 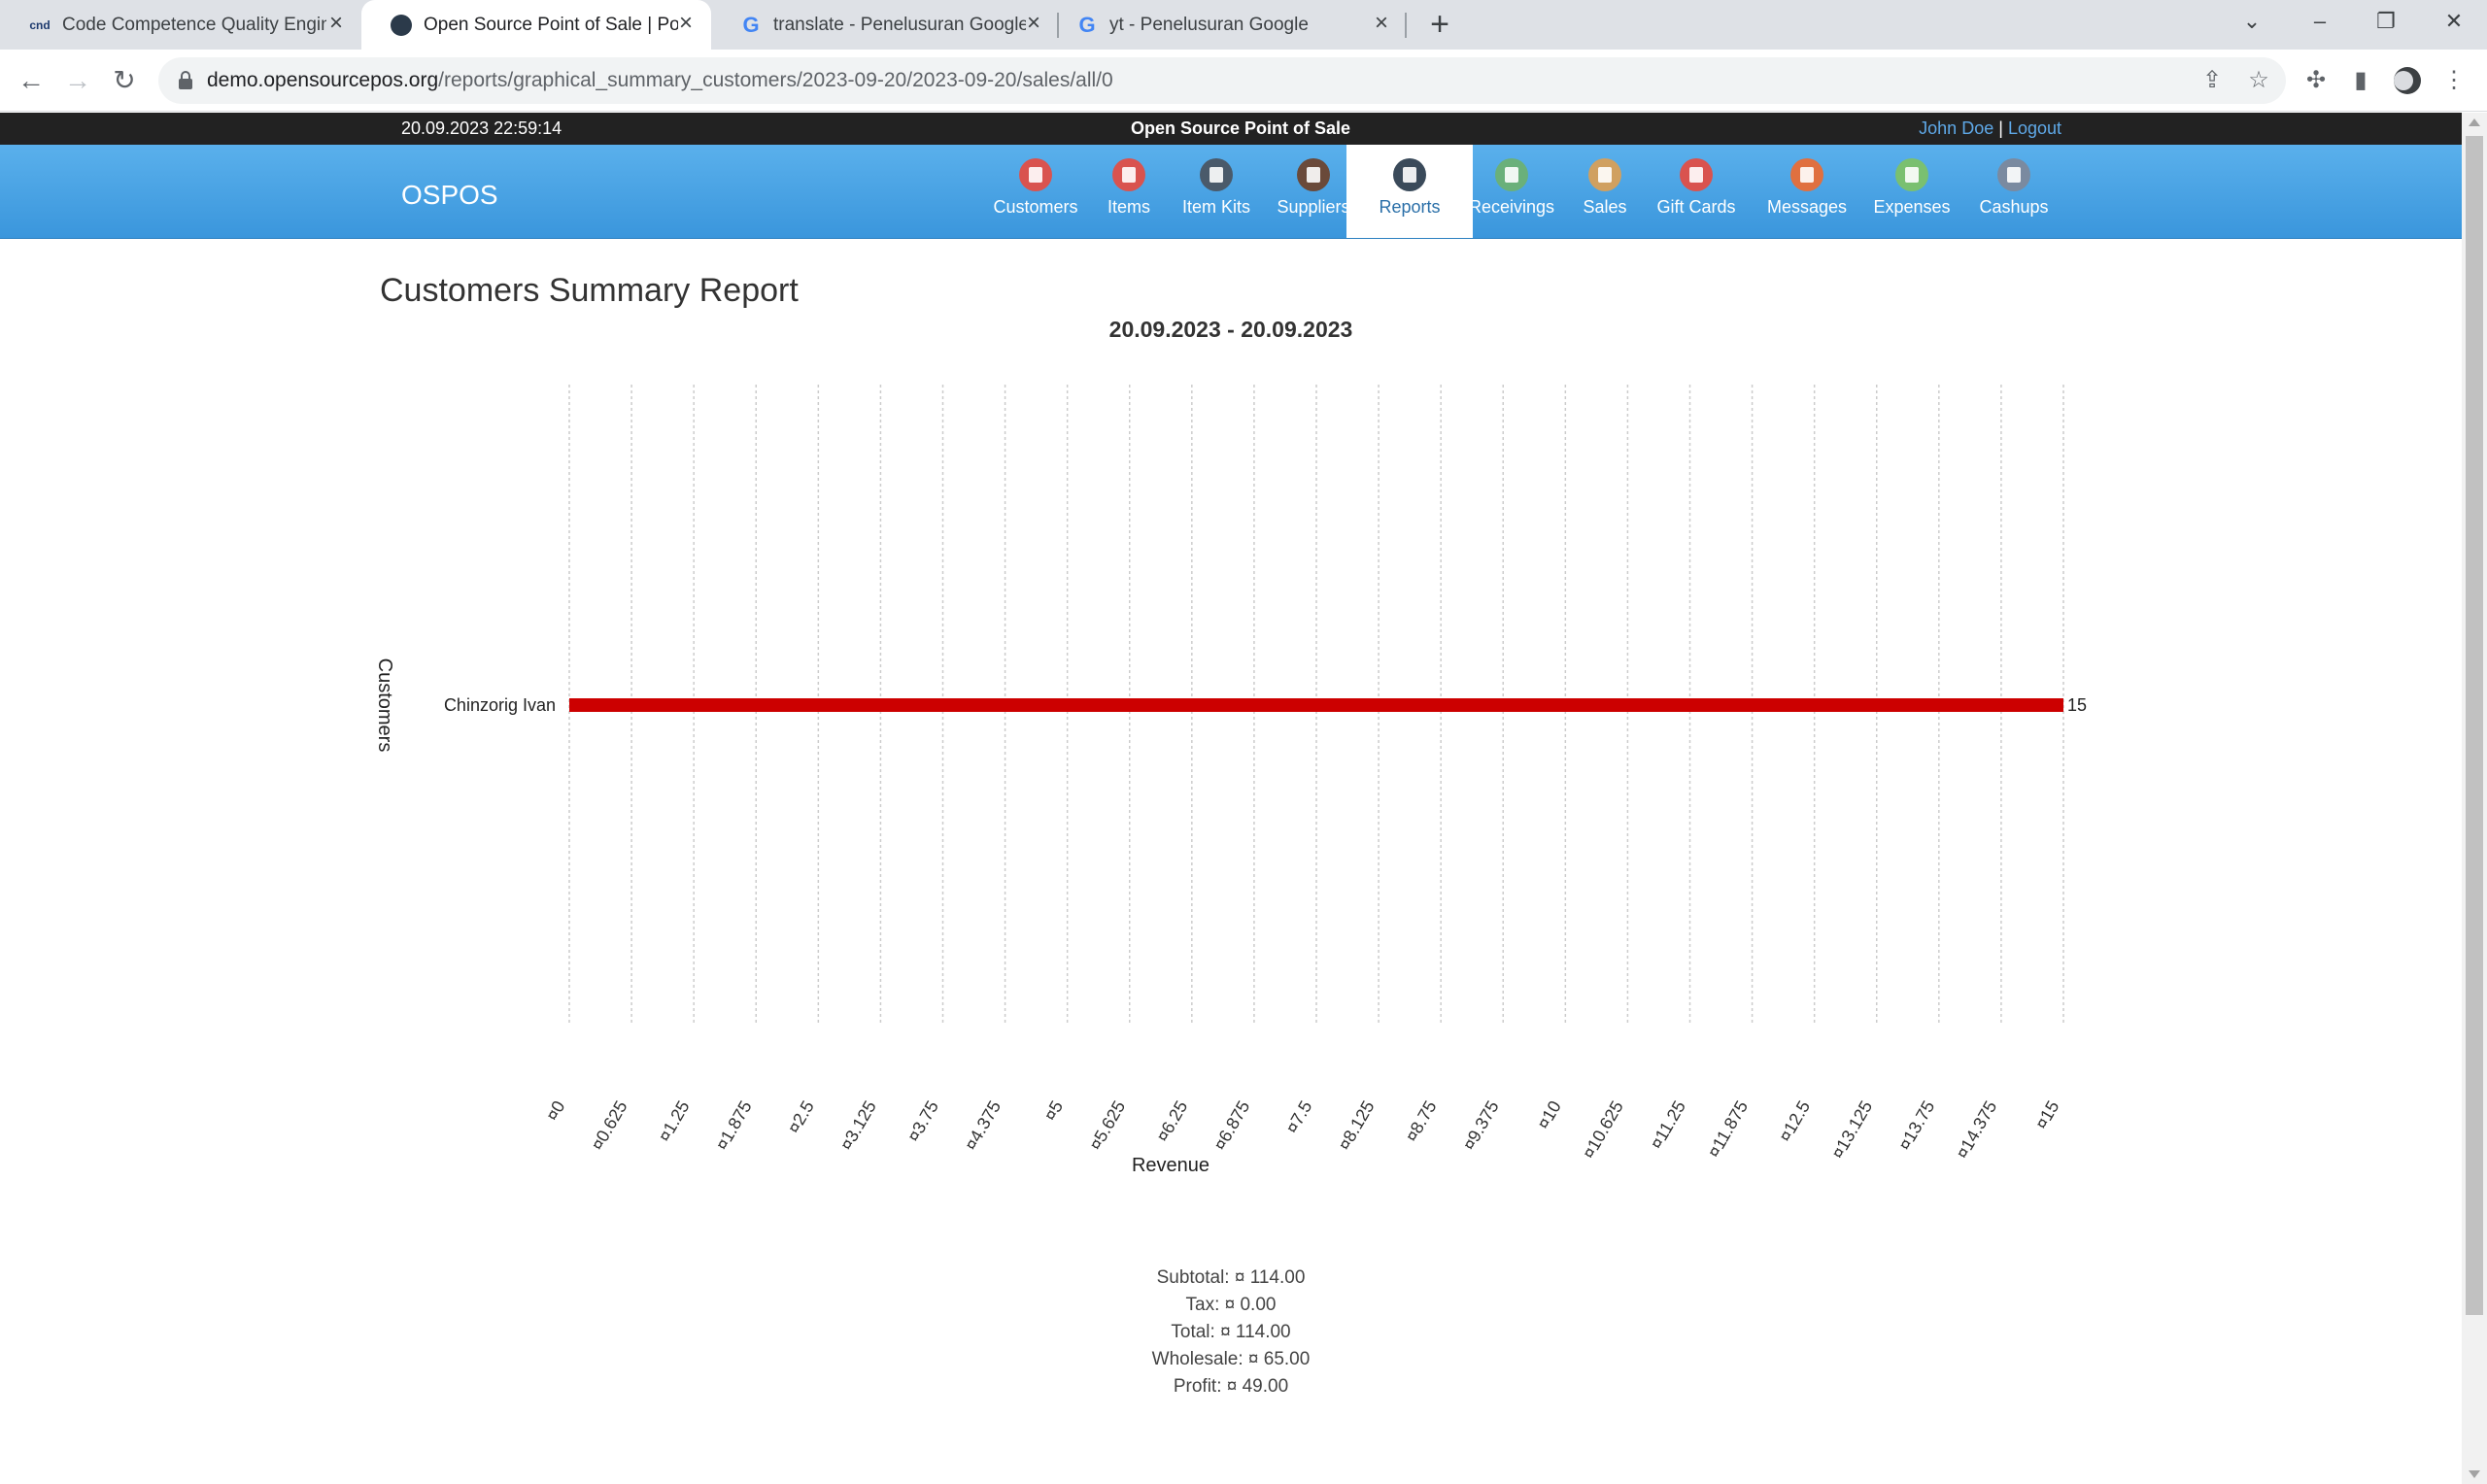 I want to click on tab-title: Code Competence Quality Engine, so click(x=194, y=24).